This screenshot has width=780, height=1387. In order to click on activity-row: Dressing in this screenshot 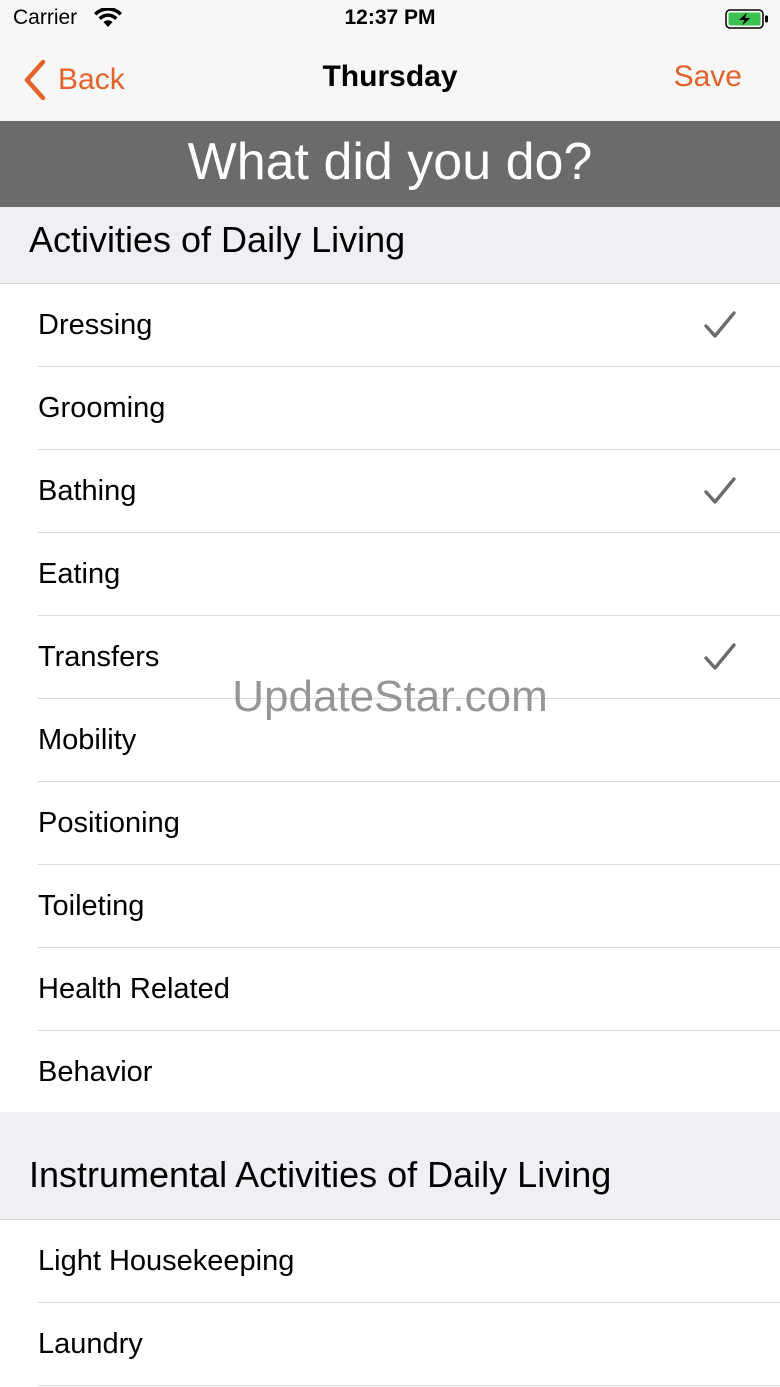, I will do `click(390, 325)`.